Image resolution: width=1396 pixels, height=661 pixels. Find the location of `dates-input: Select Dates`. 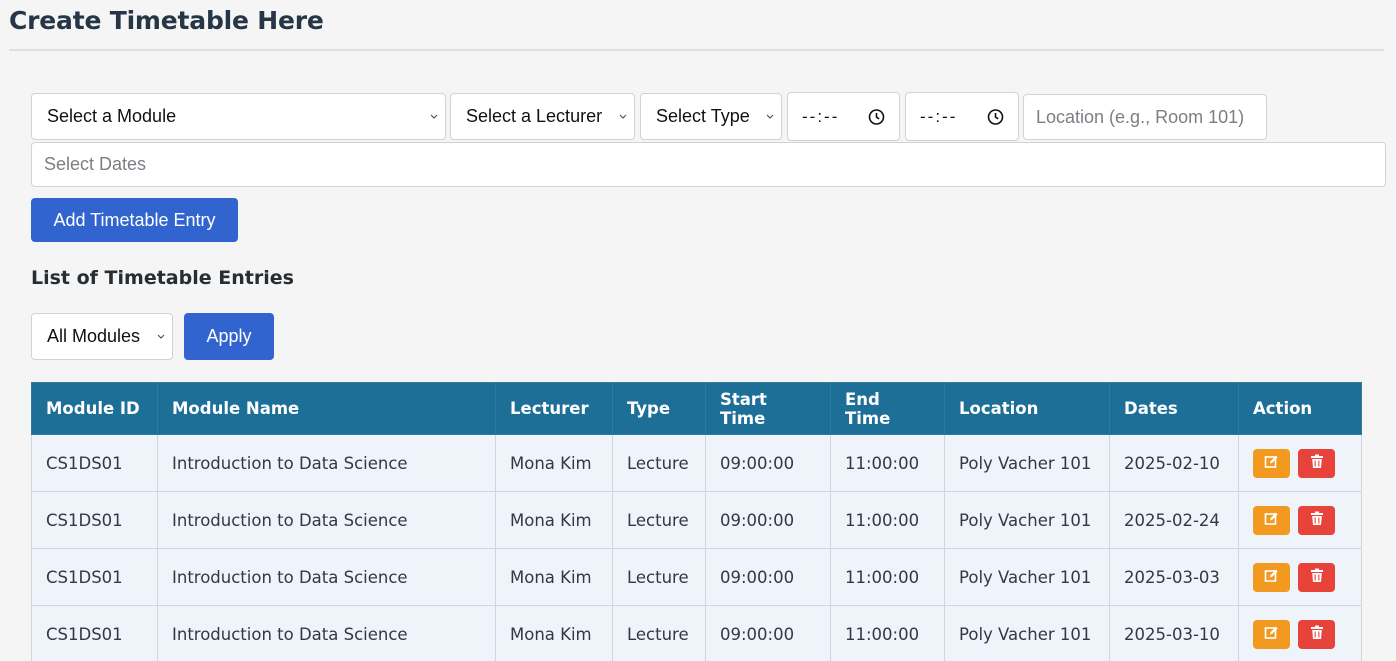

dates-input: Select Dates is located at coordinates (708, 164).